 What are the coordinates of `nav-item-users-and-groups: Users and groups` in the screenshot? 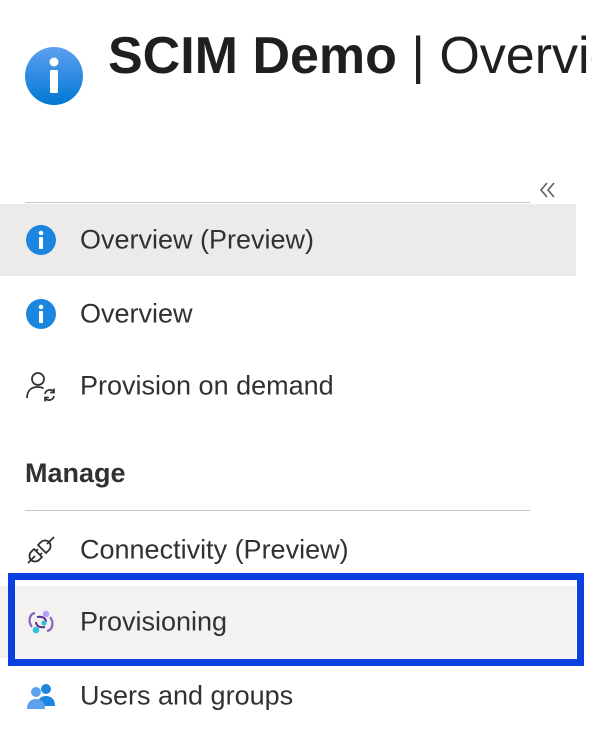 It's located at (288, 696).